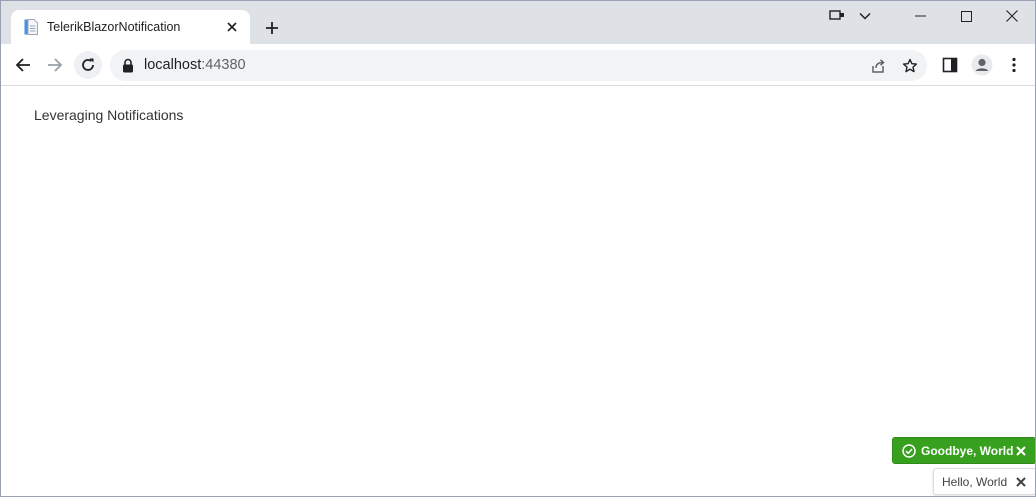  I want to click on maximize-button, so click(966, 16).